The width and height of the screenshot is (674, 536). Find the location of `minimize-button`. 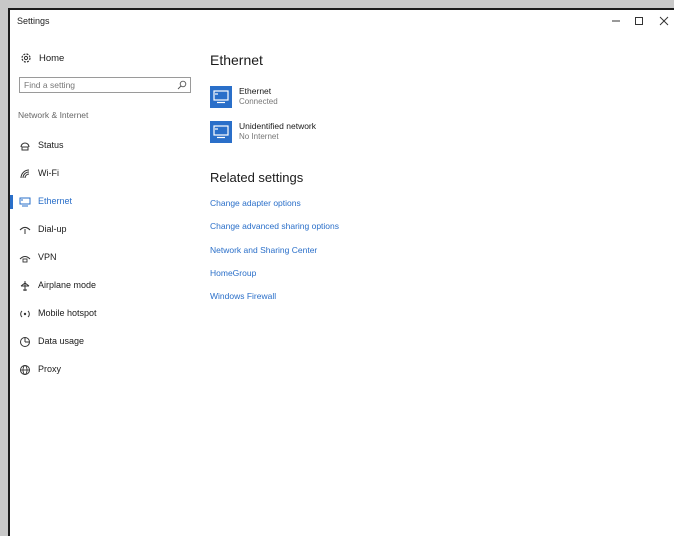

minimize-button is located at coordinates (616, 21).